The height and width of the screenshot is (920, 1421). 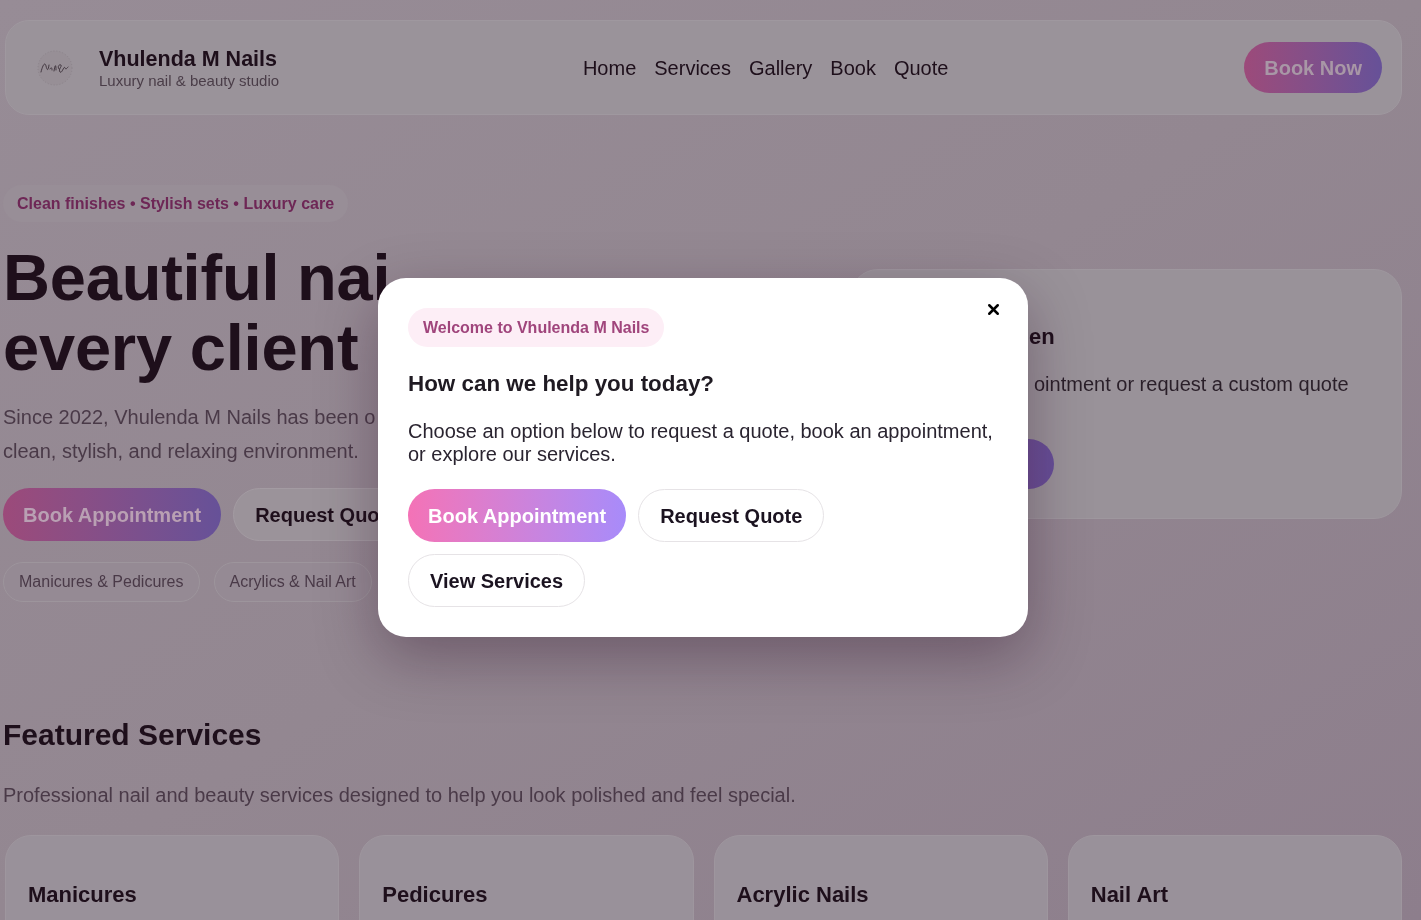 I want to click on logo-icon, so click(x=55, y=67).